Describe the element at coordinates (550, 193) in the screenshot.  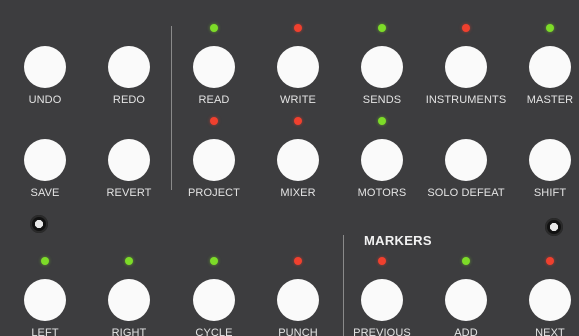
I see `shift-label: SHIFT` at that location.